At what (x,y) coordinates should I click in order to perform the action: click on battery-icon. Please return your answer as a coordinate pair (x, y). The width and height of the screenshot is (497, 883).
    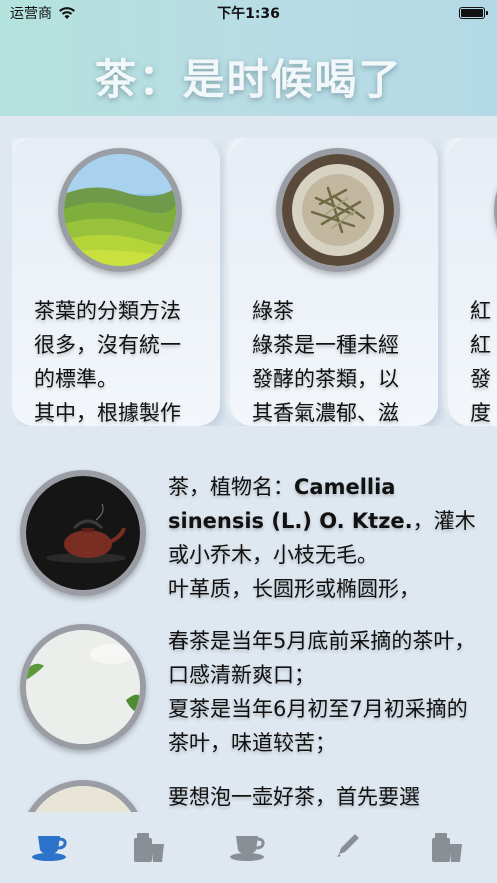
    Looking at the image, I should click on (473, 13).